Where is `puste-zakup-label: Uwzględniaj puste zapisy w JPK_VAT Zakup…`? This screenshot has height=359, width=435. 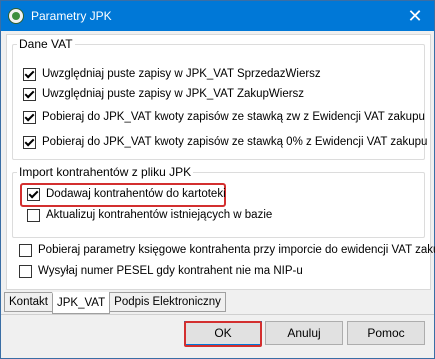
puste-zakup-label: Uwzględniaj puste zapisy w JPK_VAT Zakup… is located at coordinates (173, 94).